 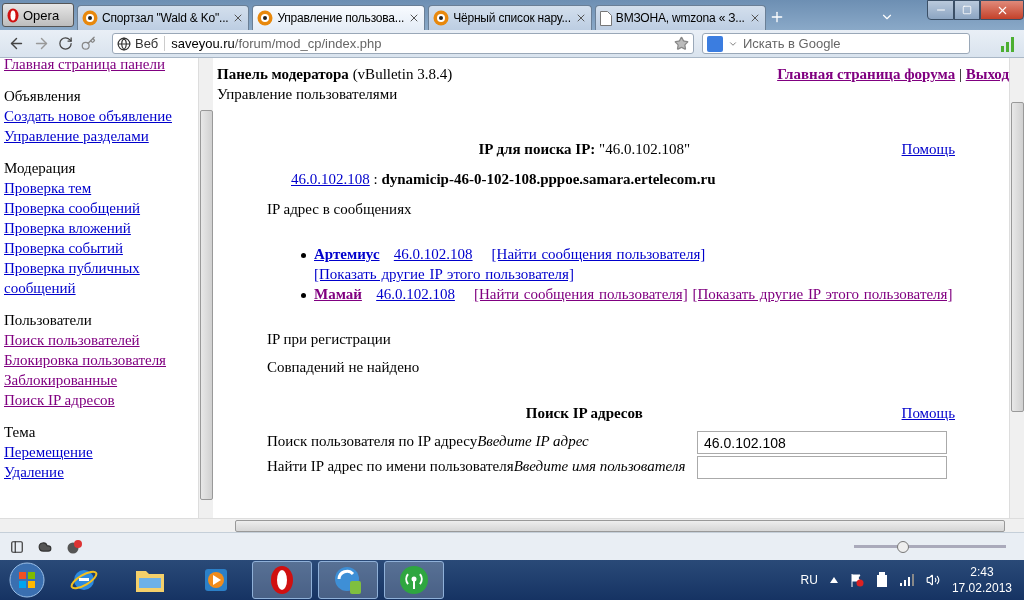 What do you see at coordinates (65, 43) in the screenshot?
I see `reload-icon` at bounding box center [65, 43].